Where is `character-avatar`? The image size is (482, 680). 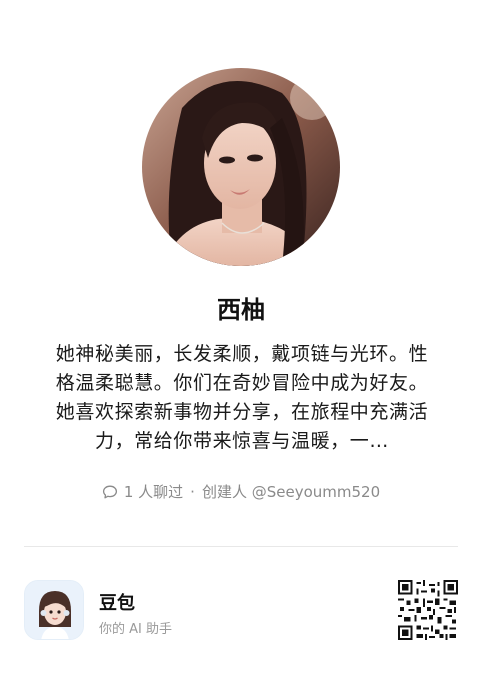
character-avatar is located at coordinates (241, 167).